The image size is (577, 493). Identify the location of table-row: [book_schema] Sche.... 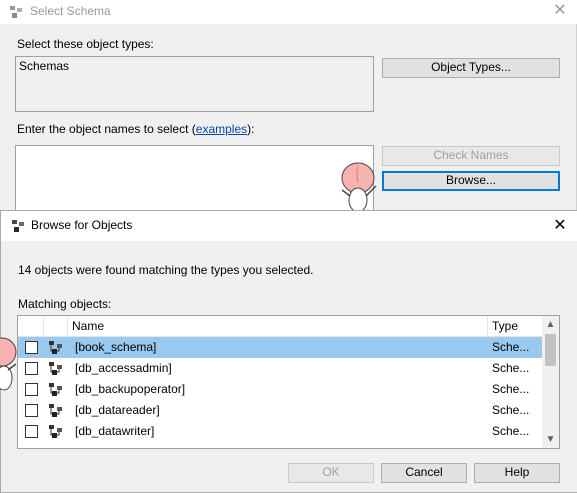
(280, 347).